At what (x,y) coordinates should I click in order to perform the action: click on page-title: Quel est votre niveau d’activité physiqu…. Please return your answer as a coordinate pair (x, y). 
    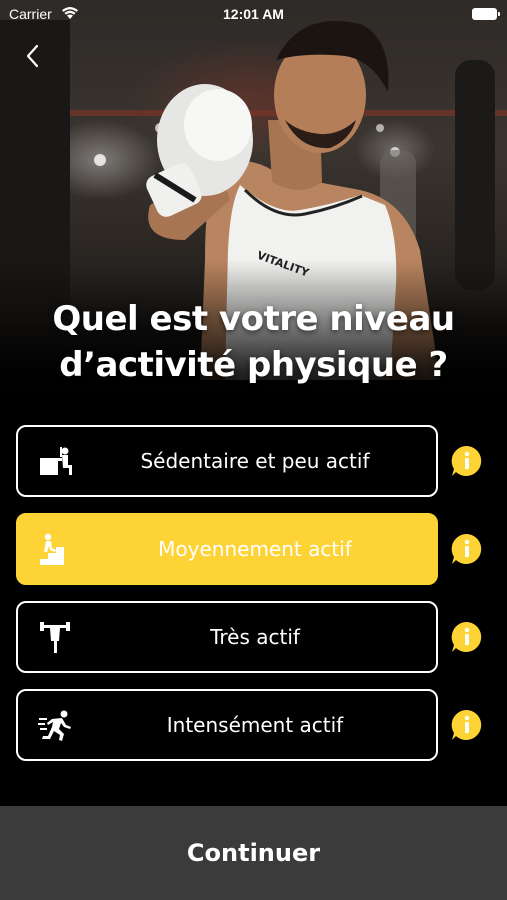
    Looking at the image, I should click on (253, 342).